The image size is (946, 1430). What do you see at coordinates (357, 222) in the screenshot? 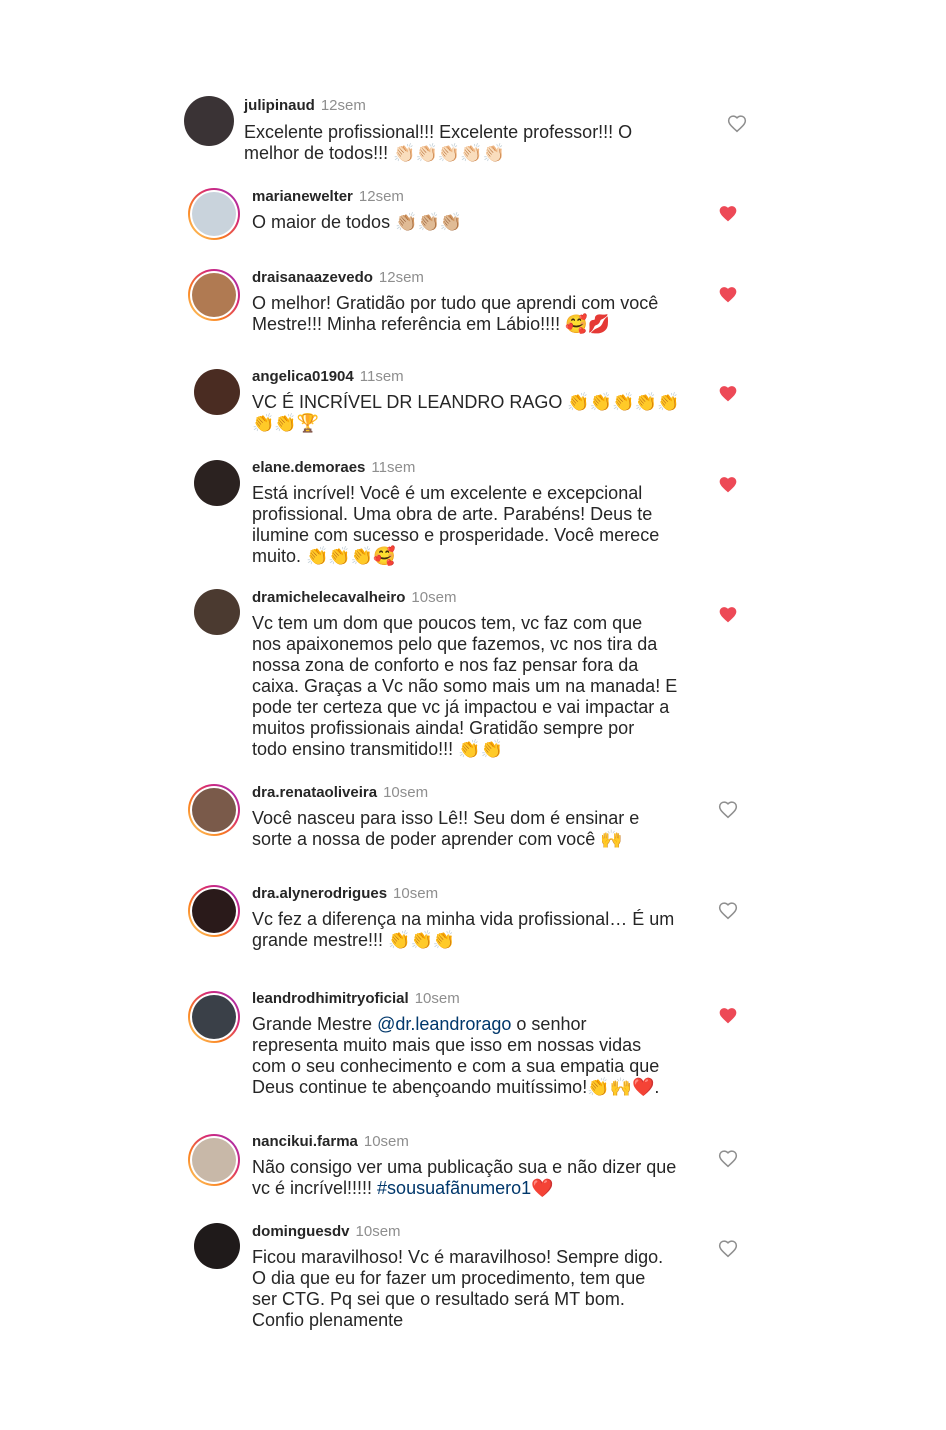
I see `comment-text: O maior de todos 👏🏼👏🏼👏🏼` at bounding box center [357, 222].